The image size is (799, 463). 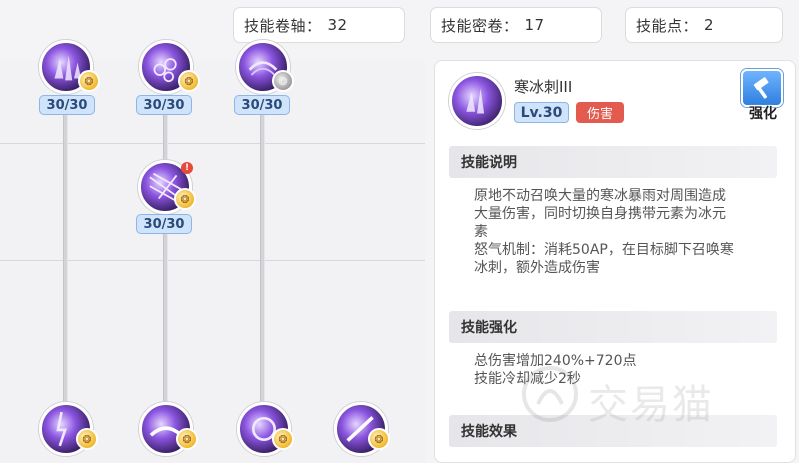 What do you see at coordinates (667, 25) in the screenshot?
I see `skill-point-label: 技能点：` at bounding box center [667, 25].